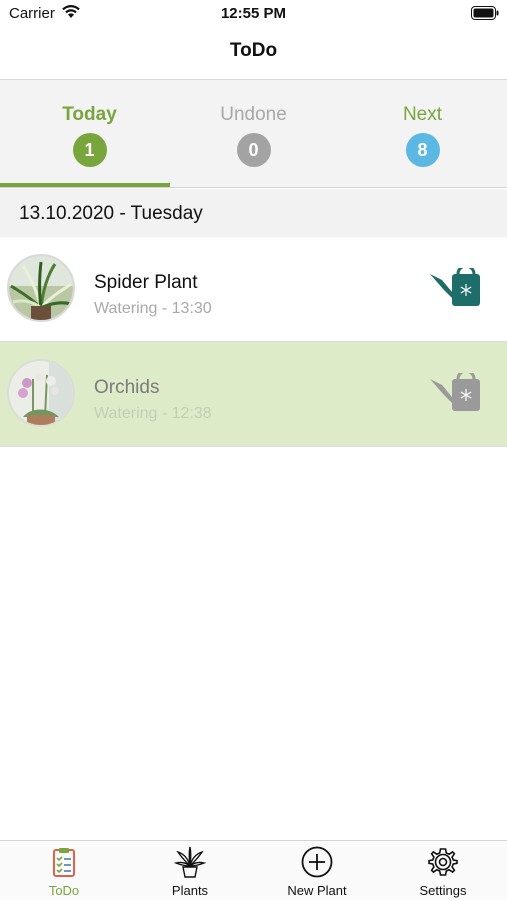 This screenshot has width=507, height=901. I want to click on tab-settings: Settings, so click(443, 871).